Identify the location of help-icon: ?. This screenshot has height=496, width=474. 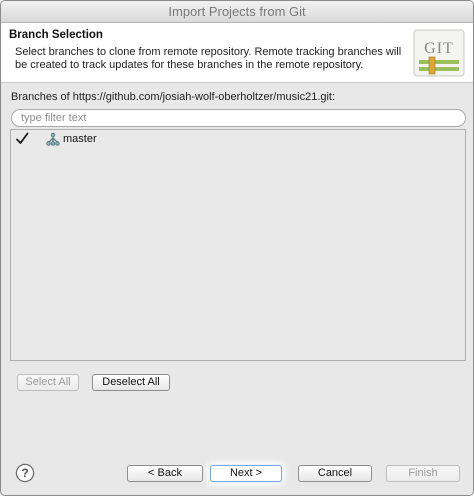
(25, 473).